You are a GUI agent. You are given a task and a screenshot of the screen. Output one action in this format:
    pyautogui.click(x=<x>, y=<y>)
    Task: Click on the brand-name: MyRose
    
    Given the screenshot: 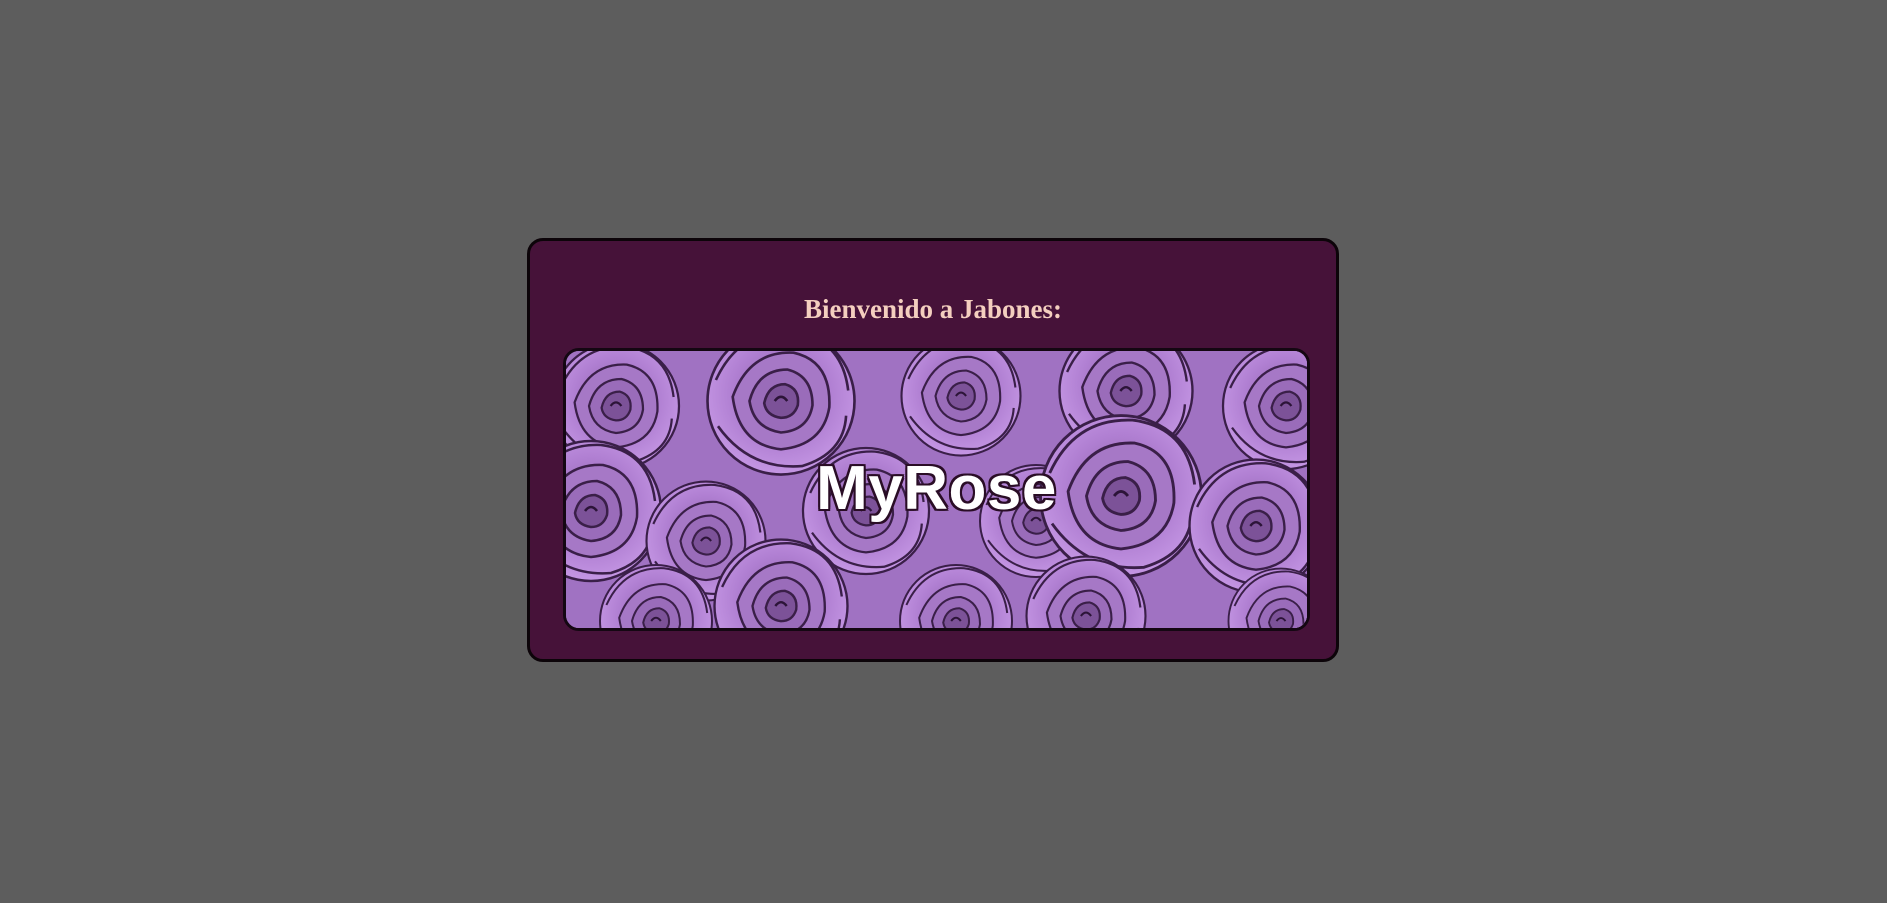 What is the action you would take?
    pyautogui.click(x=936, y=488)
    